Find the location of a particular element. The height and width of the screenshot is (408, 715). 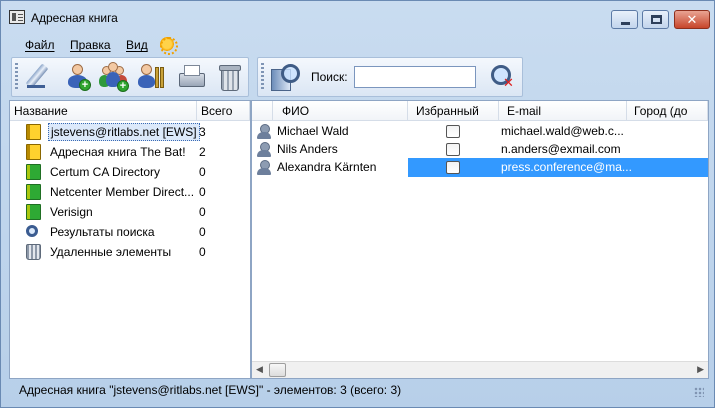

address-book-app-icon is located at coordinates (17, 17).